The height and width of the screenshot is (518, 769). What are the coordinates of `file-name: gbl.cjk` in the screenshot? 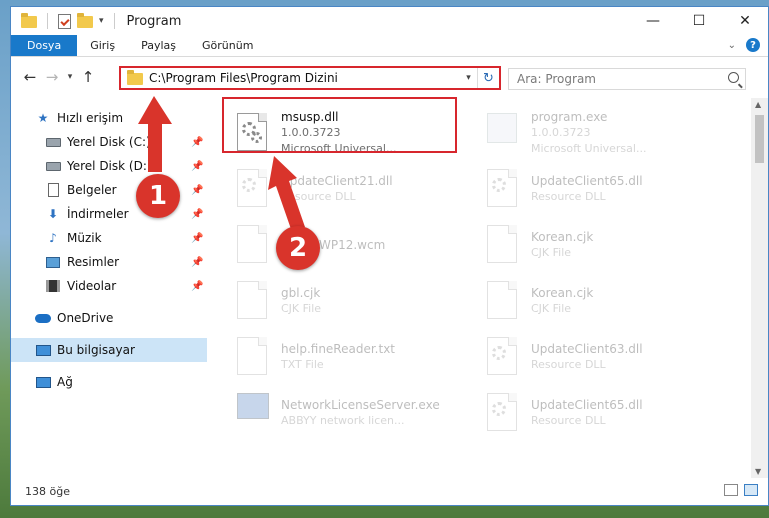 It's located at (301, 293).